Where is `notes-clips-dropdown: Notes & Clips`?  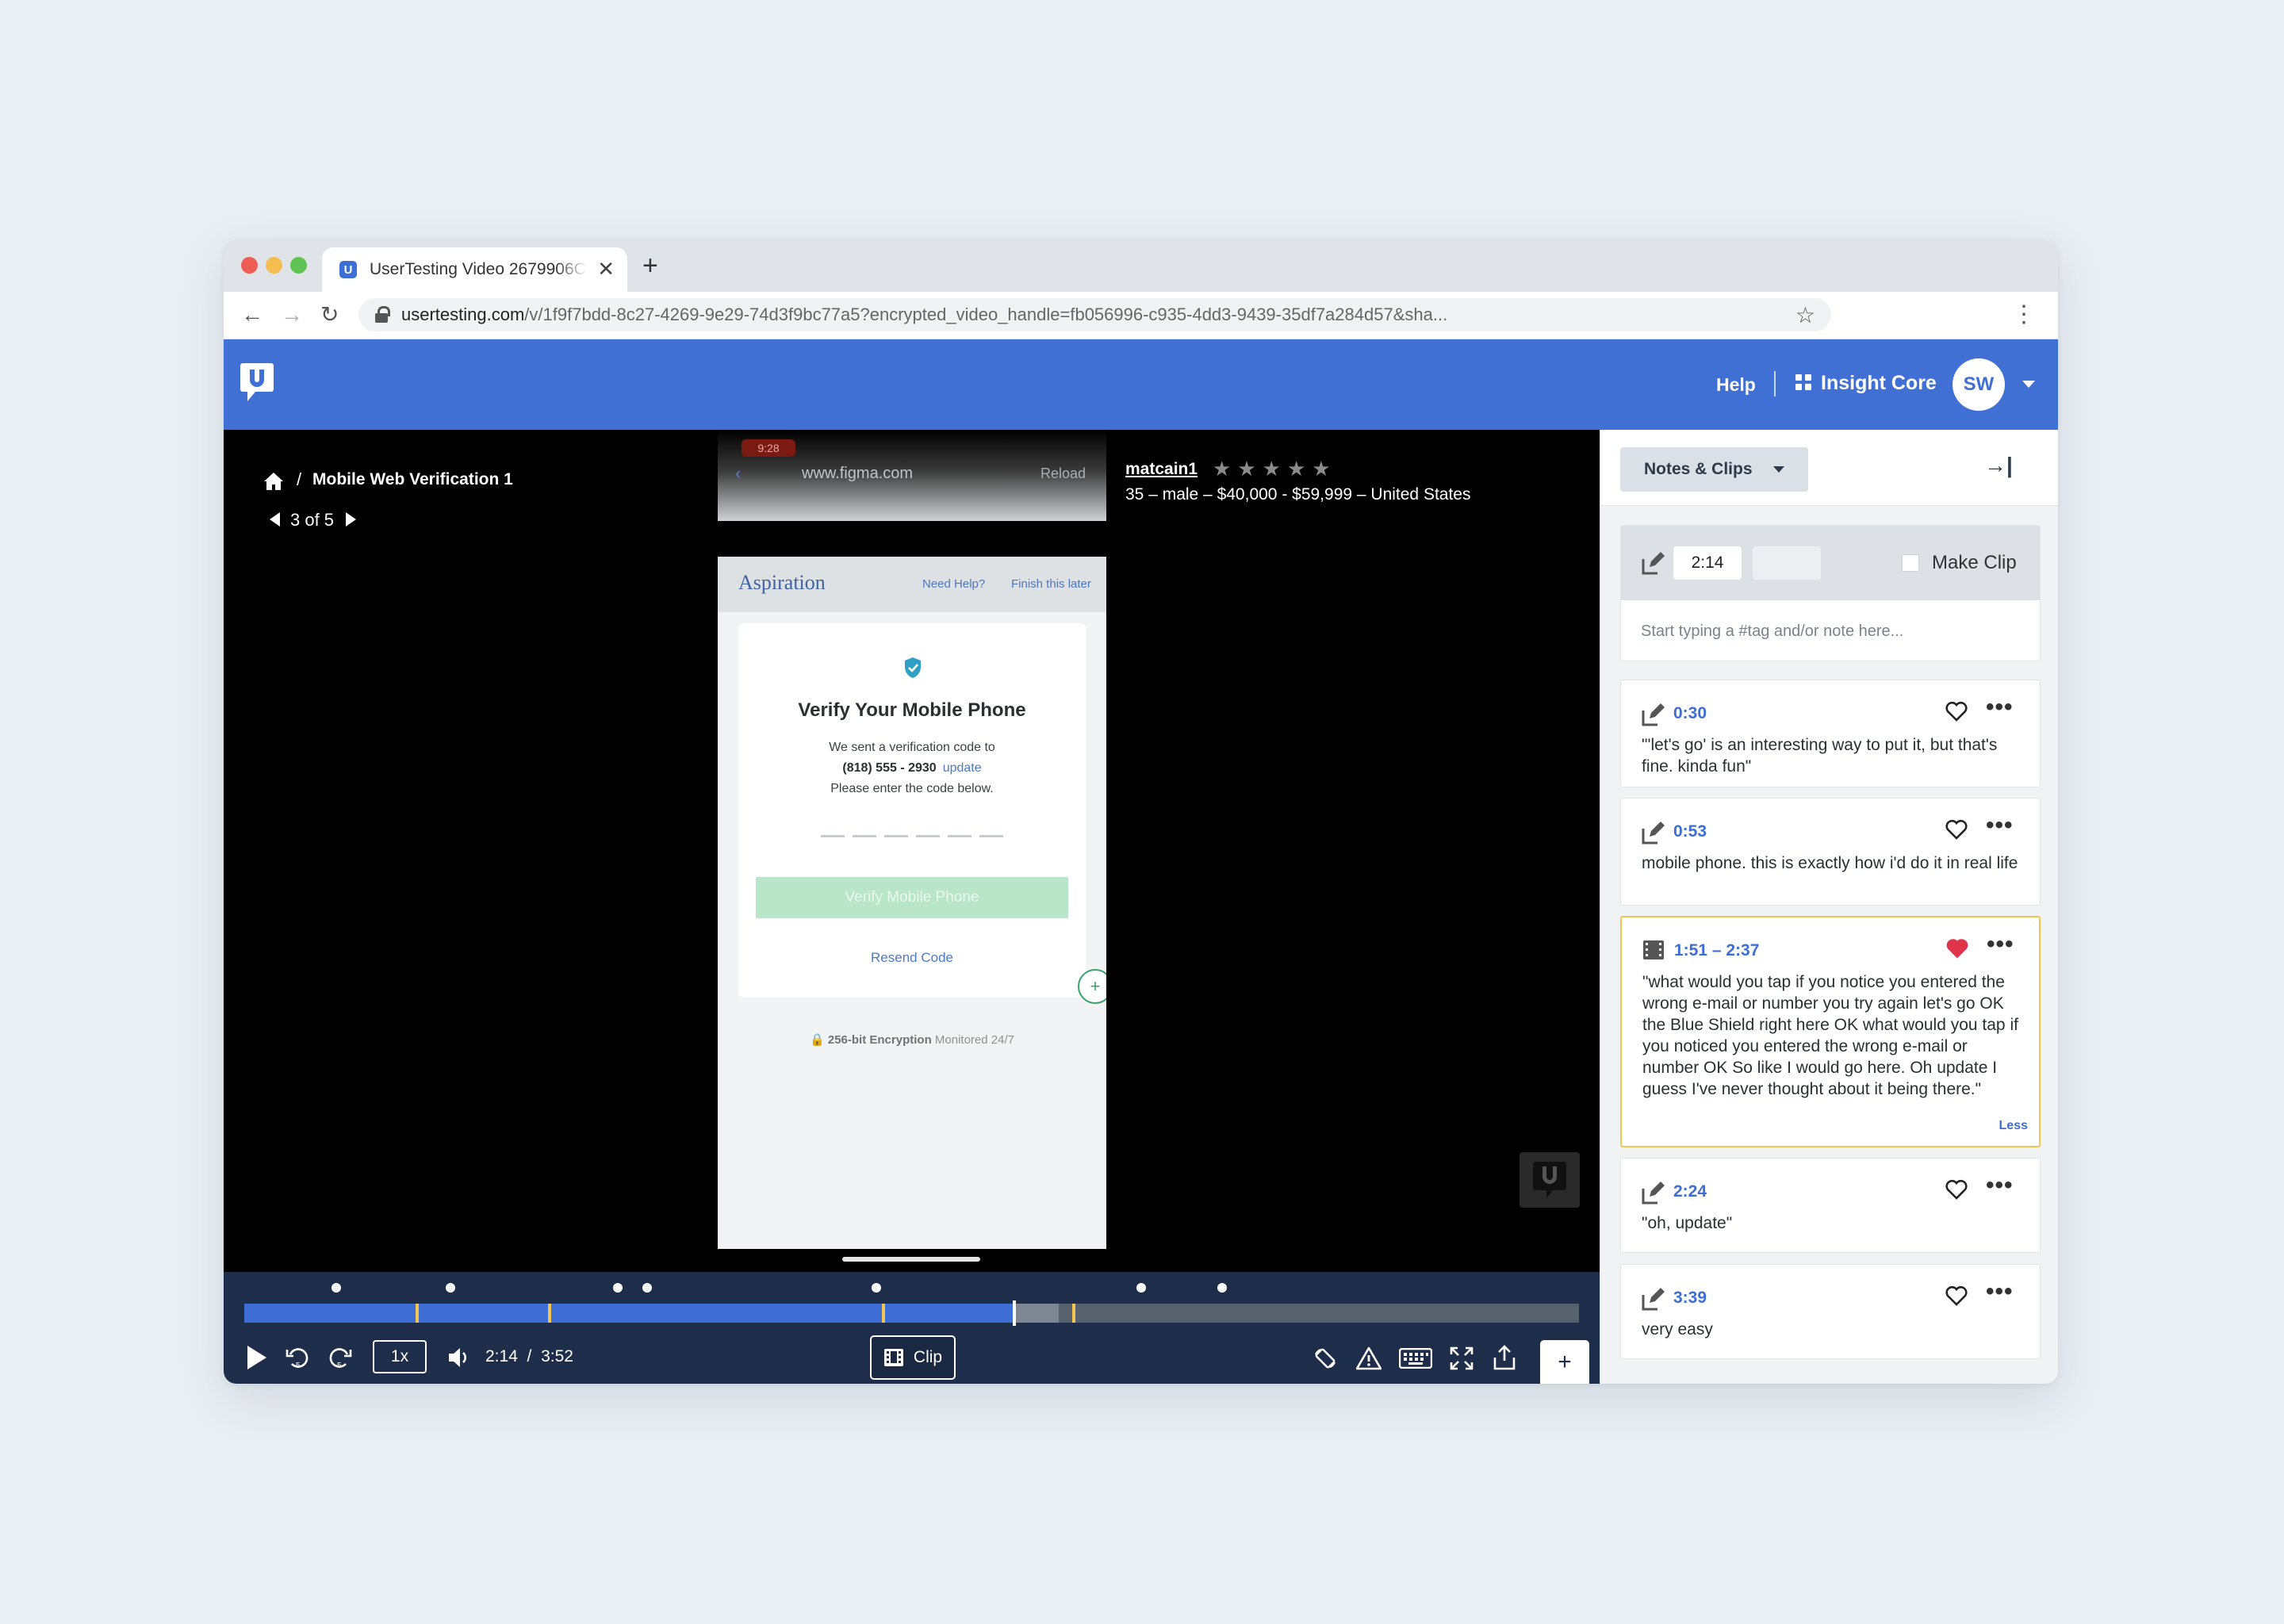 notes-clips-dropdown: Notes & Clips is located at coordinates (1714, 469).